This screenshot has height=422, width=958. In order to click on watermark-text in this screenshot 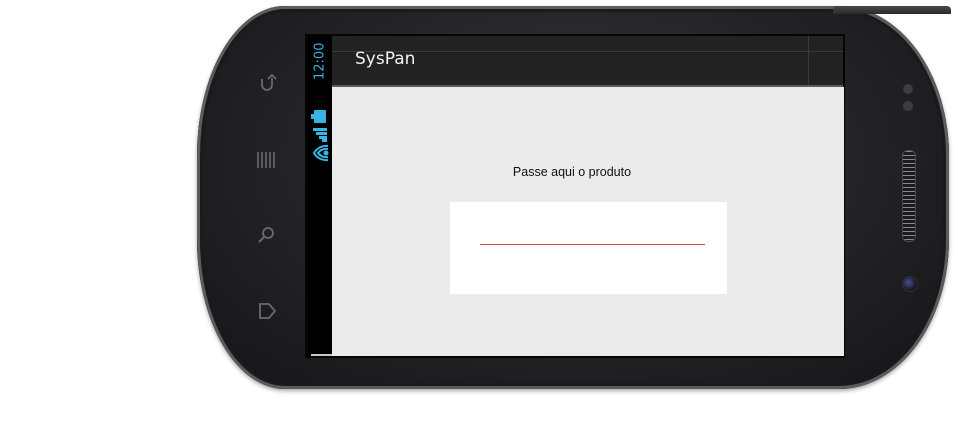, I will do `click(9, 391)`.